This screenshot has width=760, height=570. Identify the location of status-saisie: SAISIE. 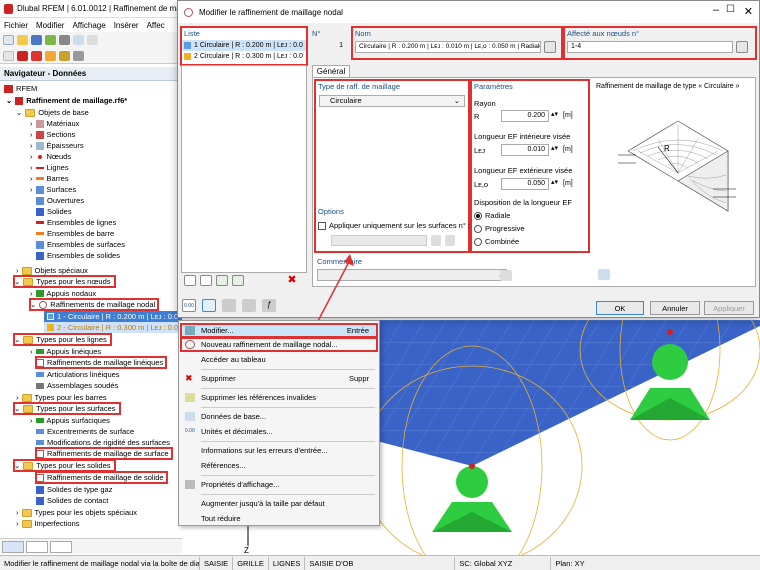
(217, 563).